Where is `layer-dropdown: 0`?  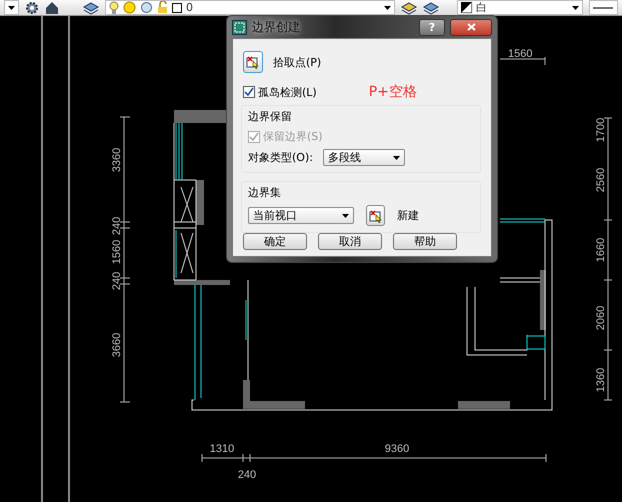
layer-dropdown: 0 is located at coordinates (250, 7).